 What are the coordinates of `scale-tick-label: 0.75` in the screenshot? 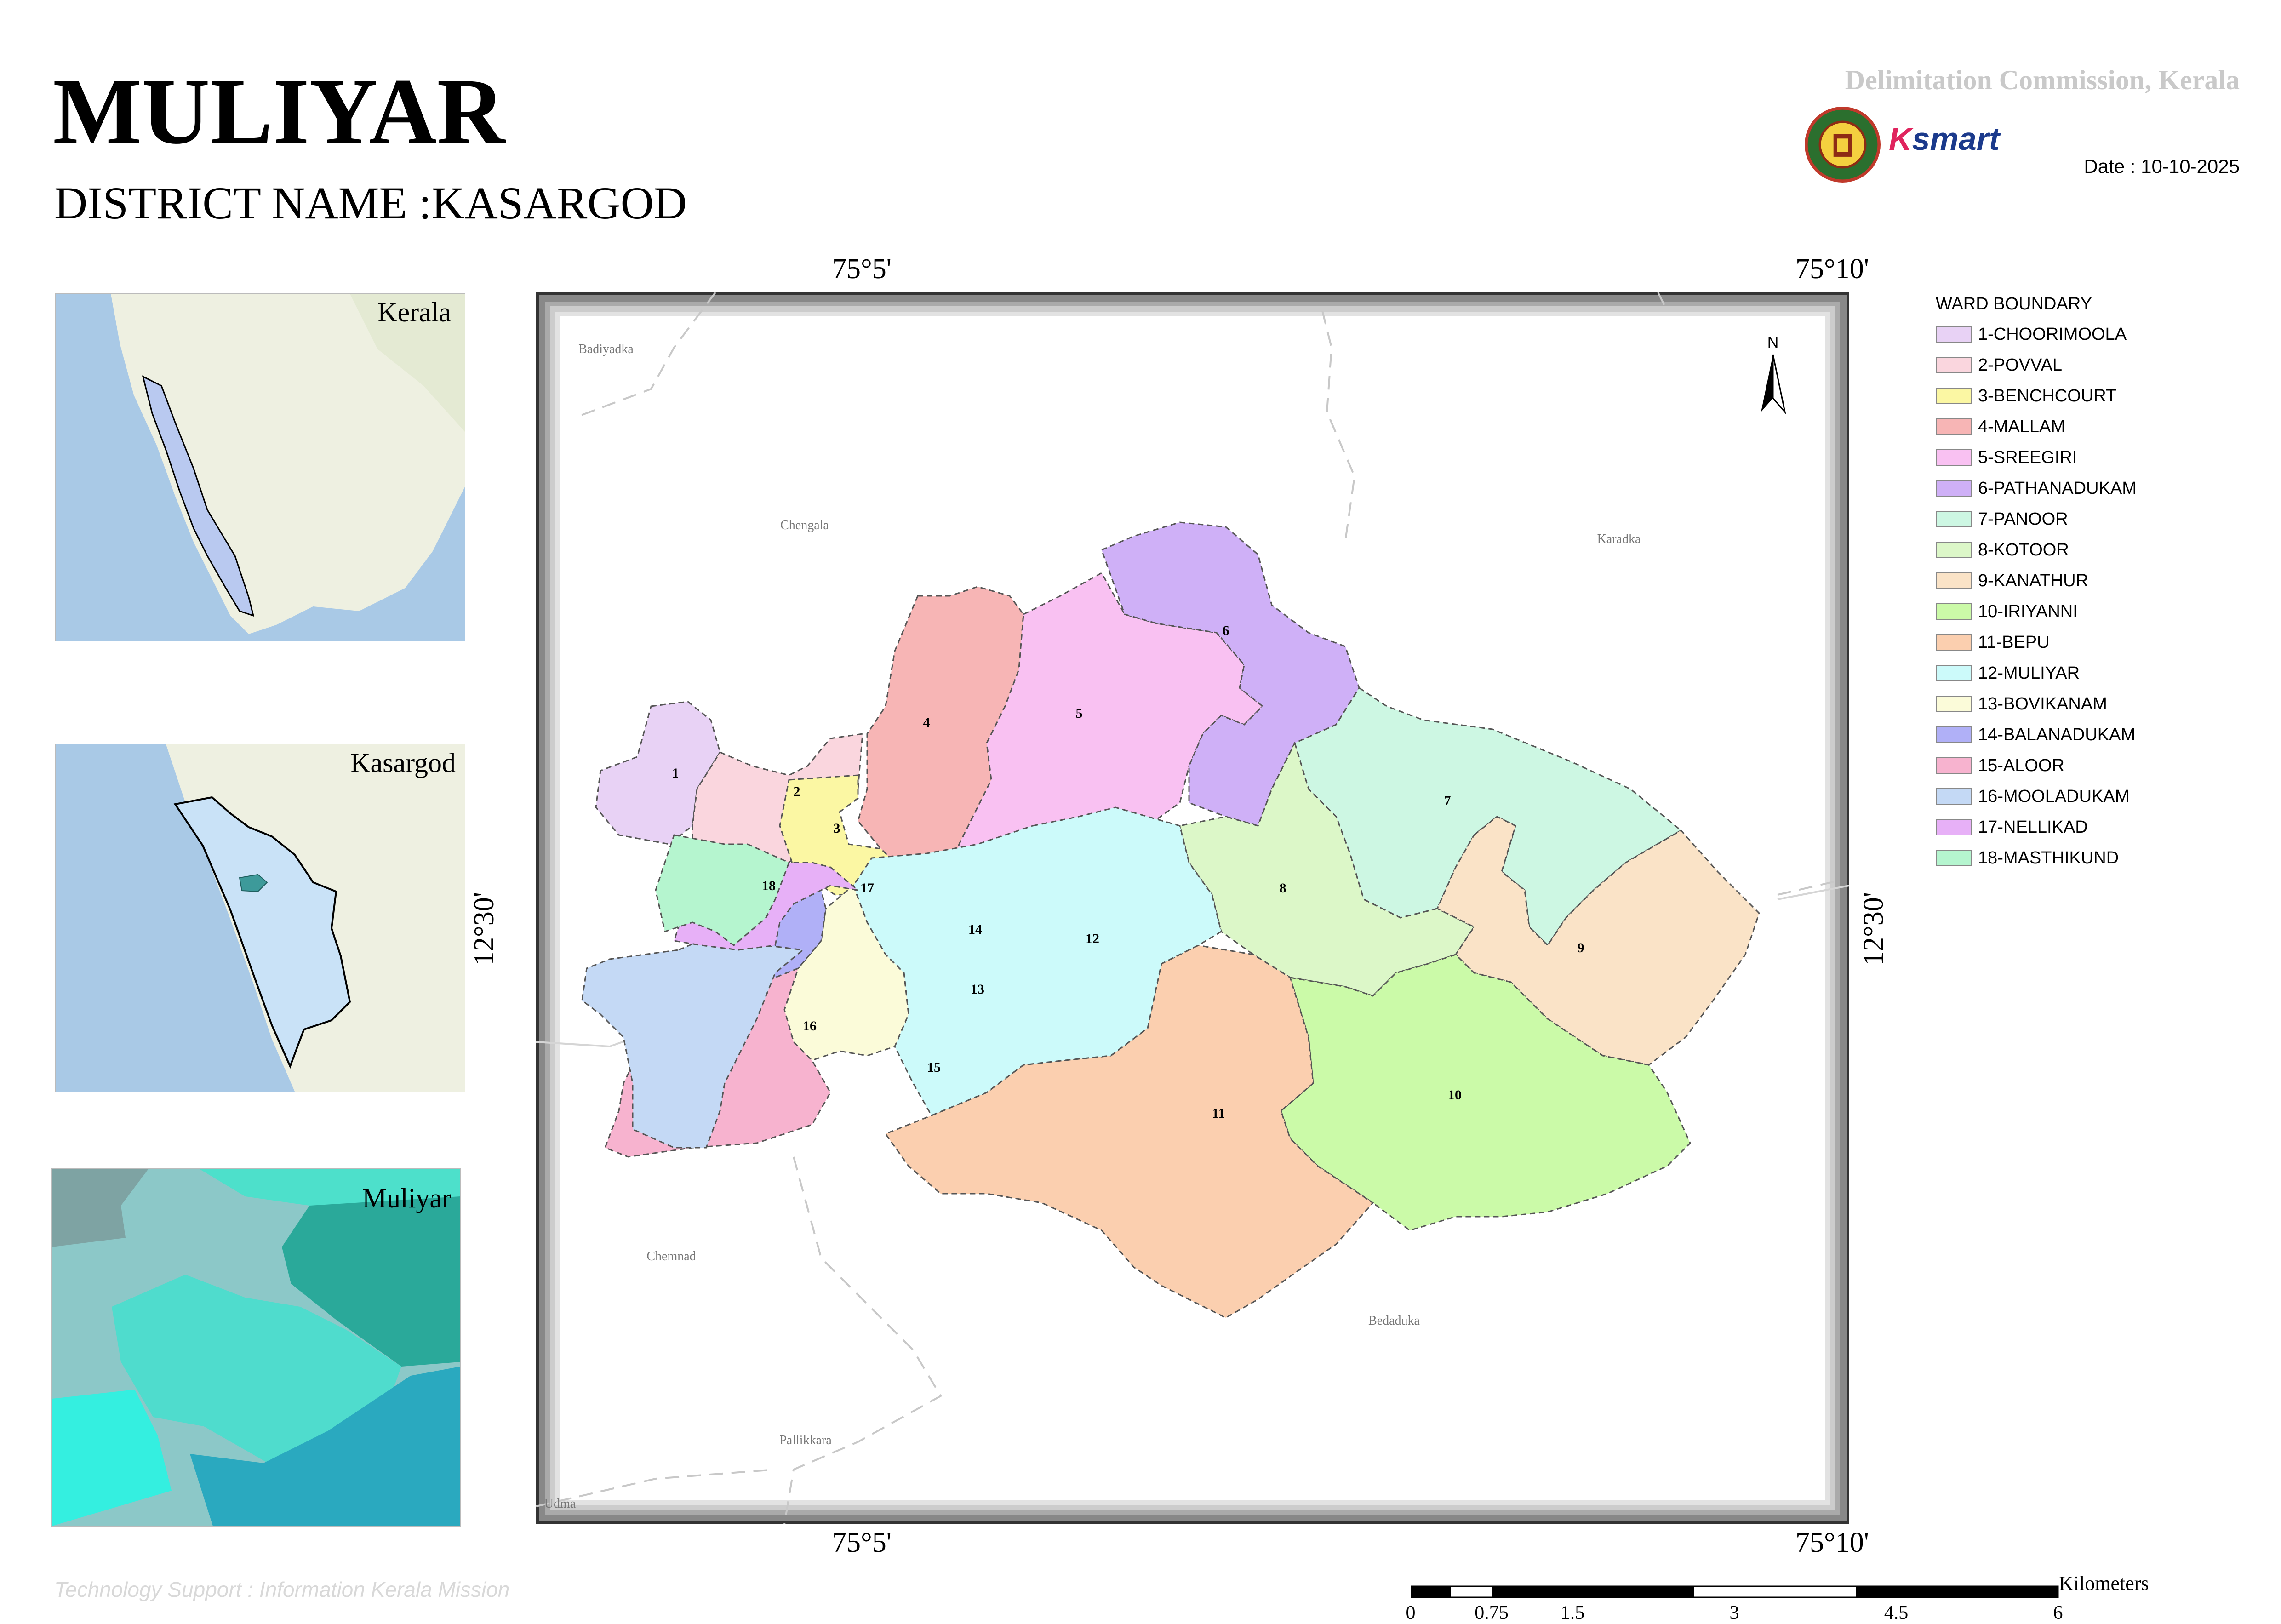 It's located at (1492, 1613).